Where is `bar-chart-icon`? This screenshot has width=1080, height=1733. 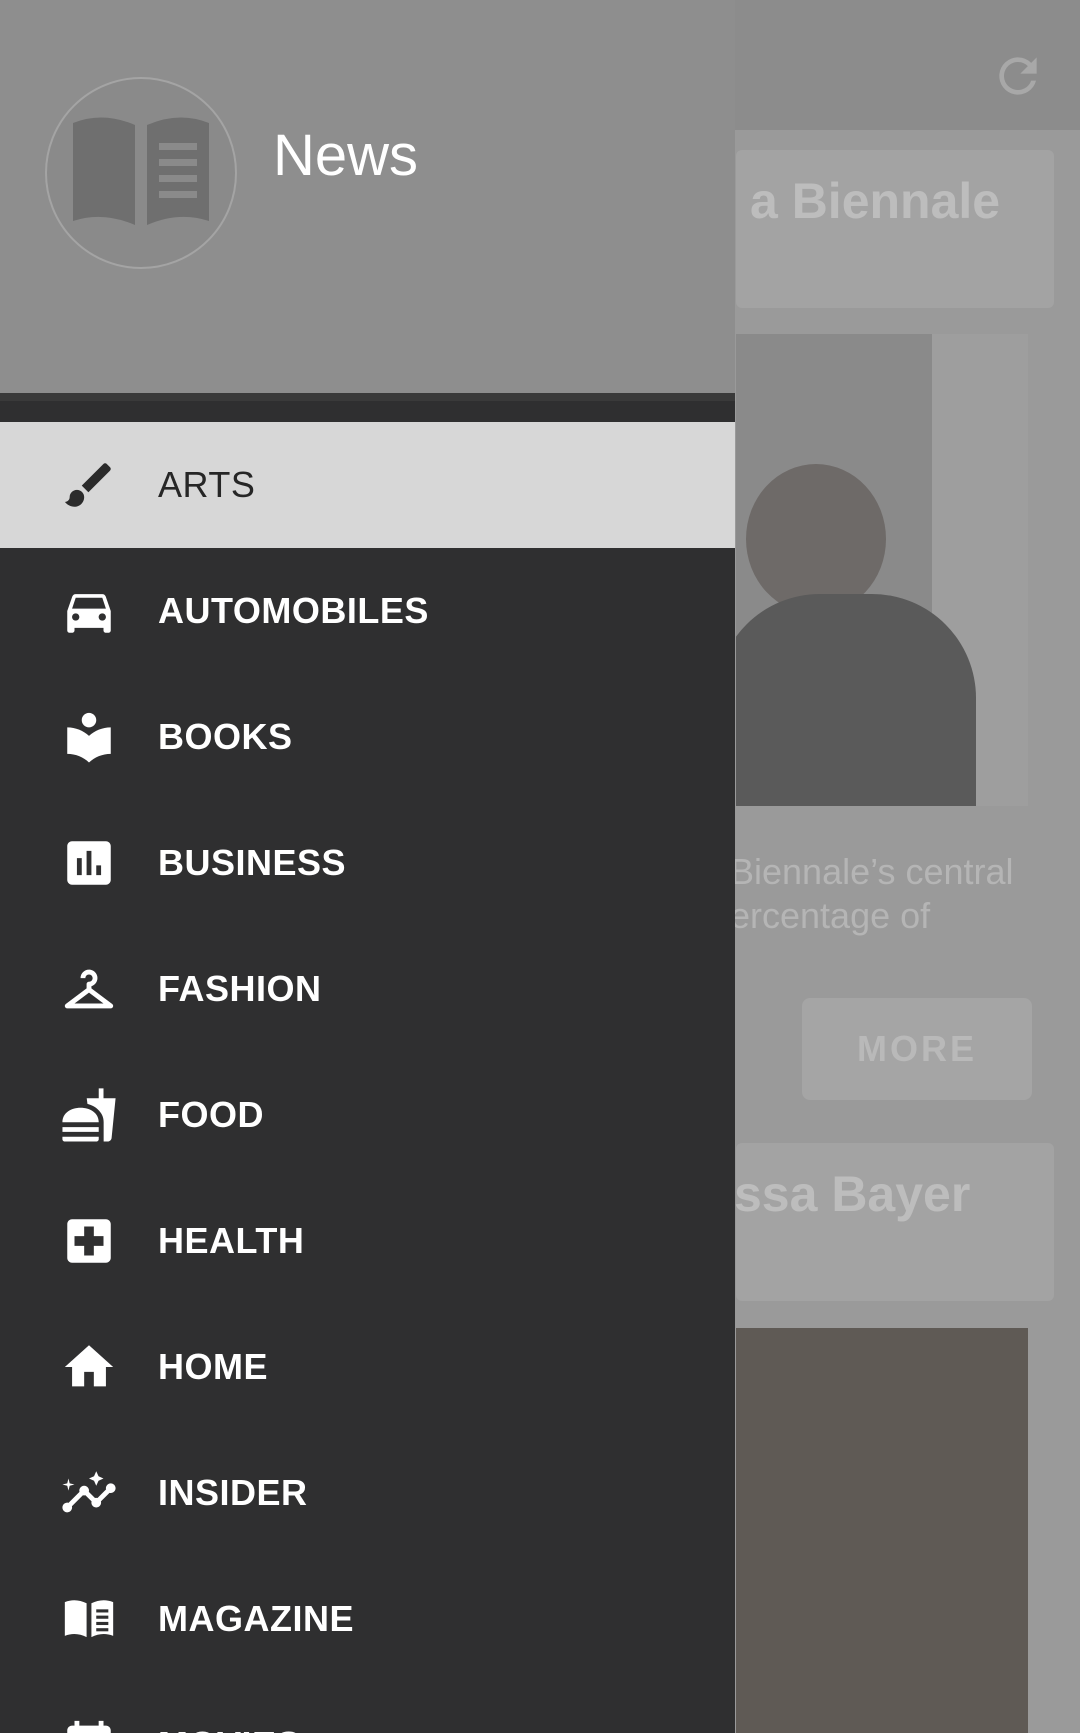 bar-chart-icon is located at coordinates (89, 863).